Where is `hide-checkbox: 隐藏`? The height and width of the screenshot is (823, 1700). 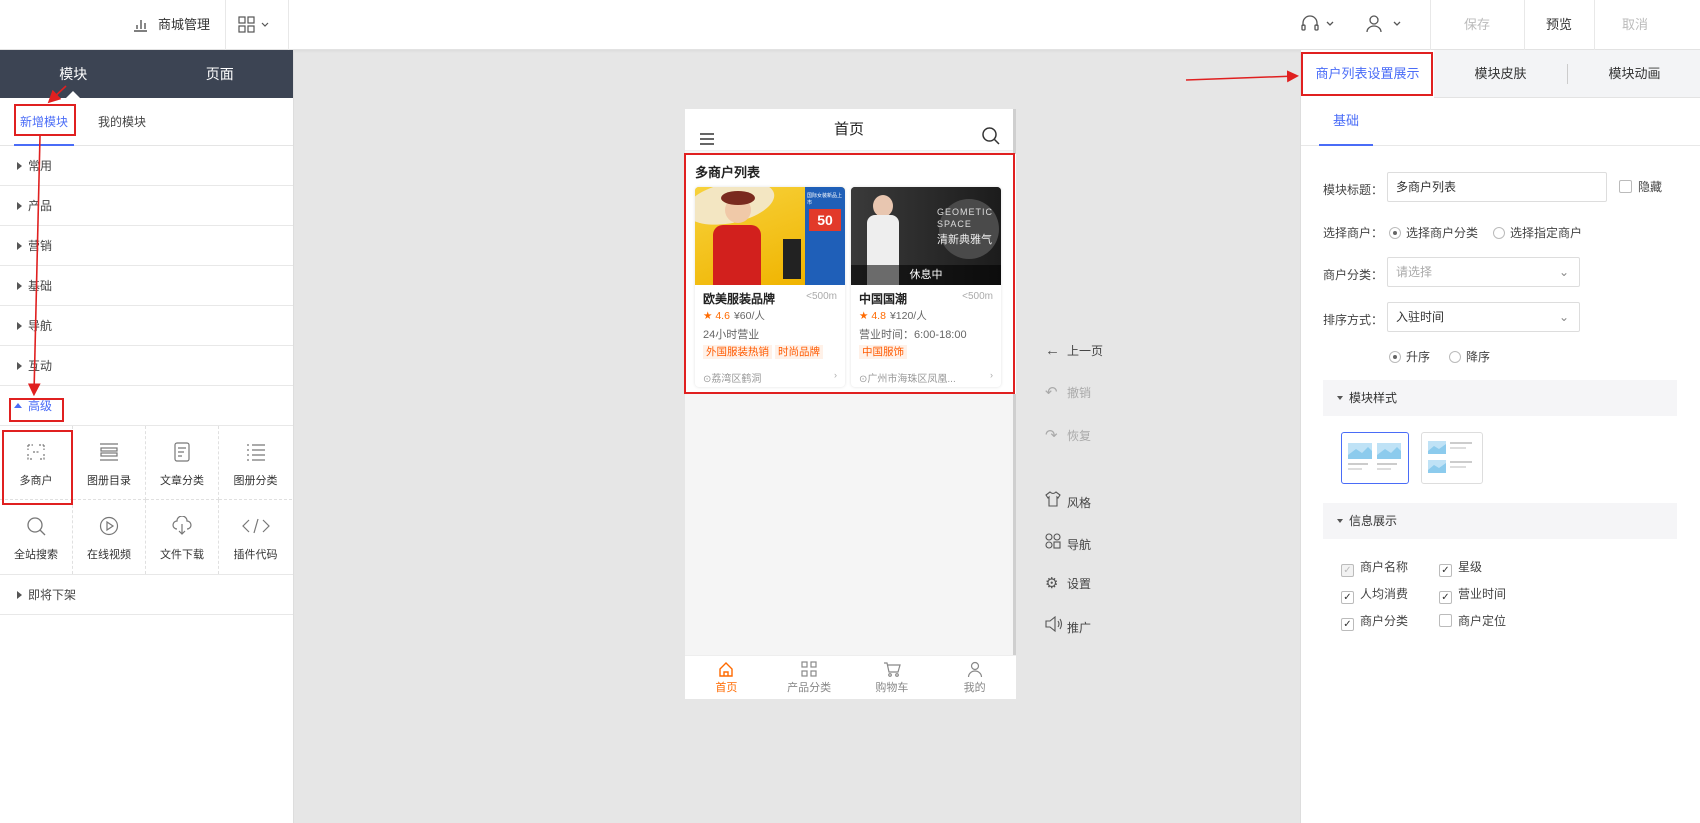 hide-checkbox: 隐藏 is located at coordinates (1640, 186).